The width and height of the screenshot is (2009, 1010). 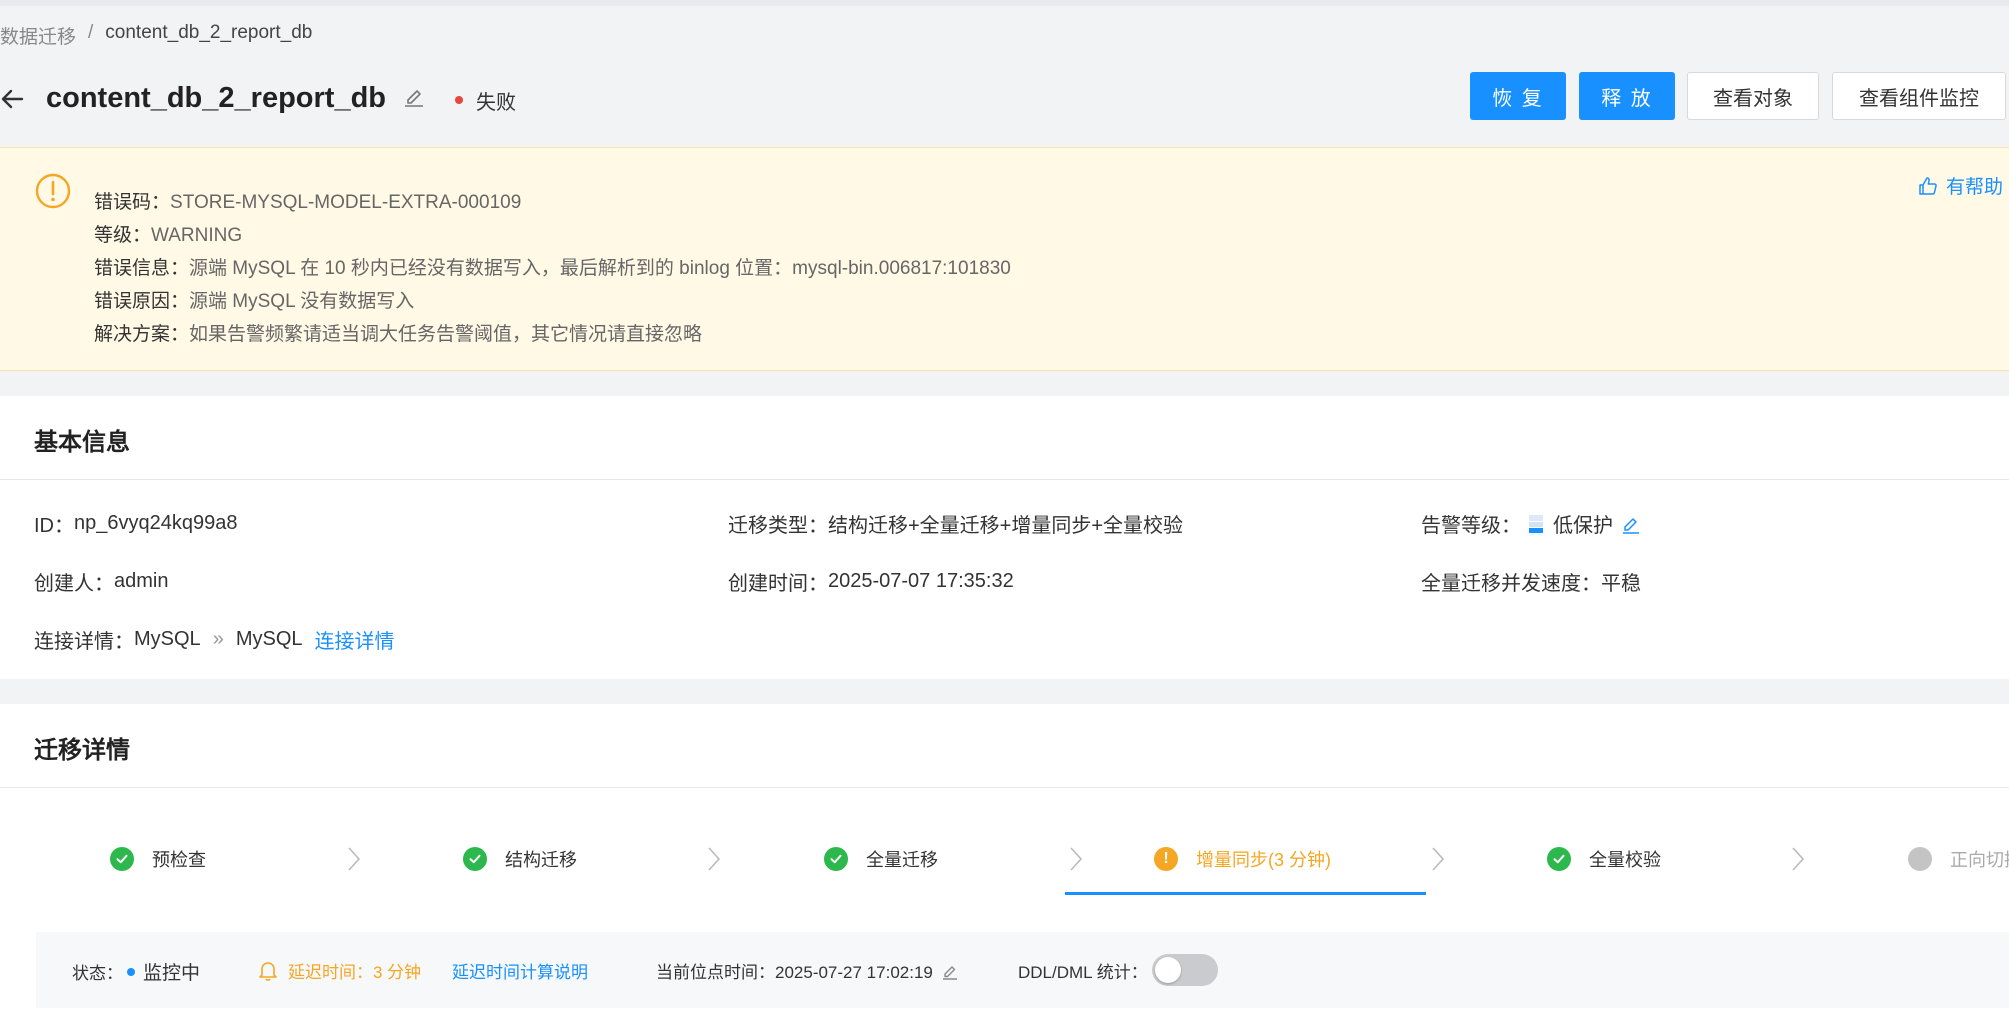 I want to click on warning-circle-icon: !, so click(x=1166, y=859).